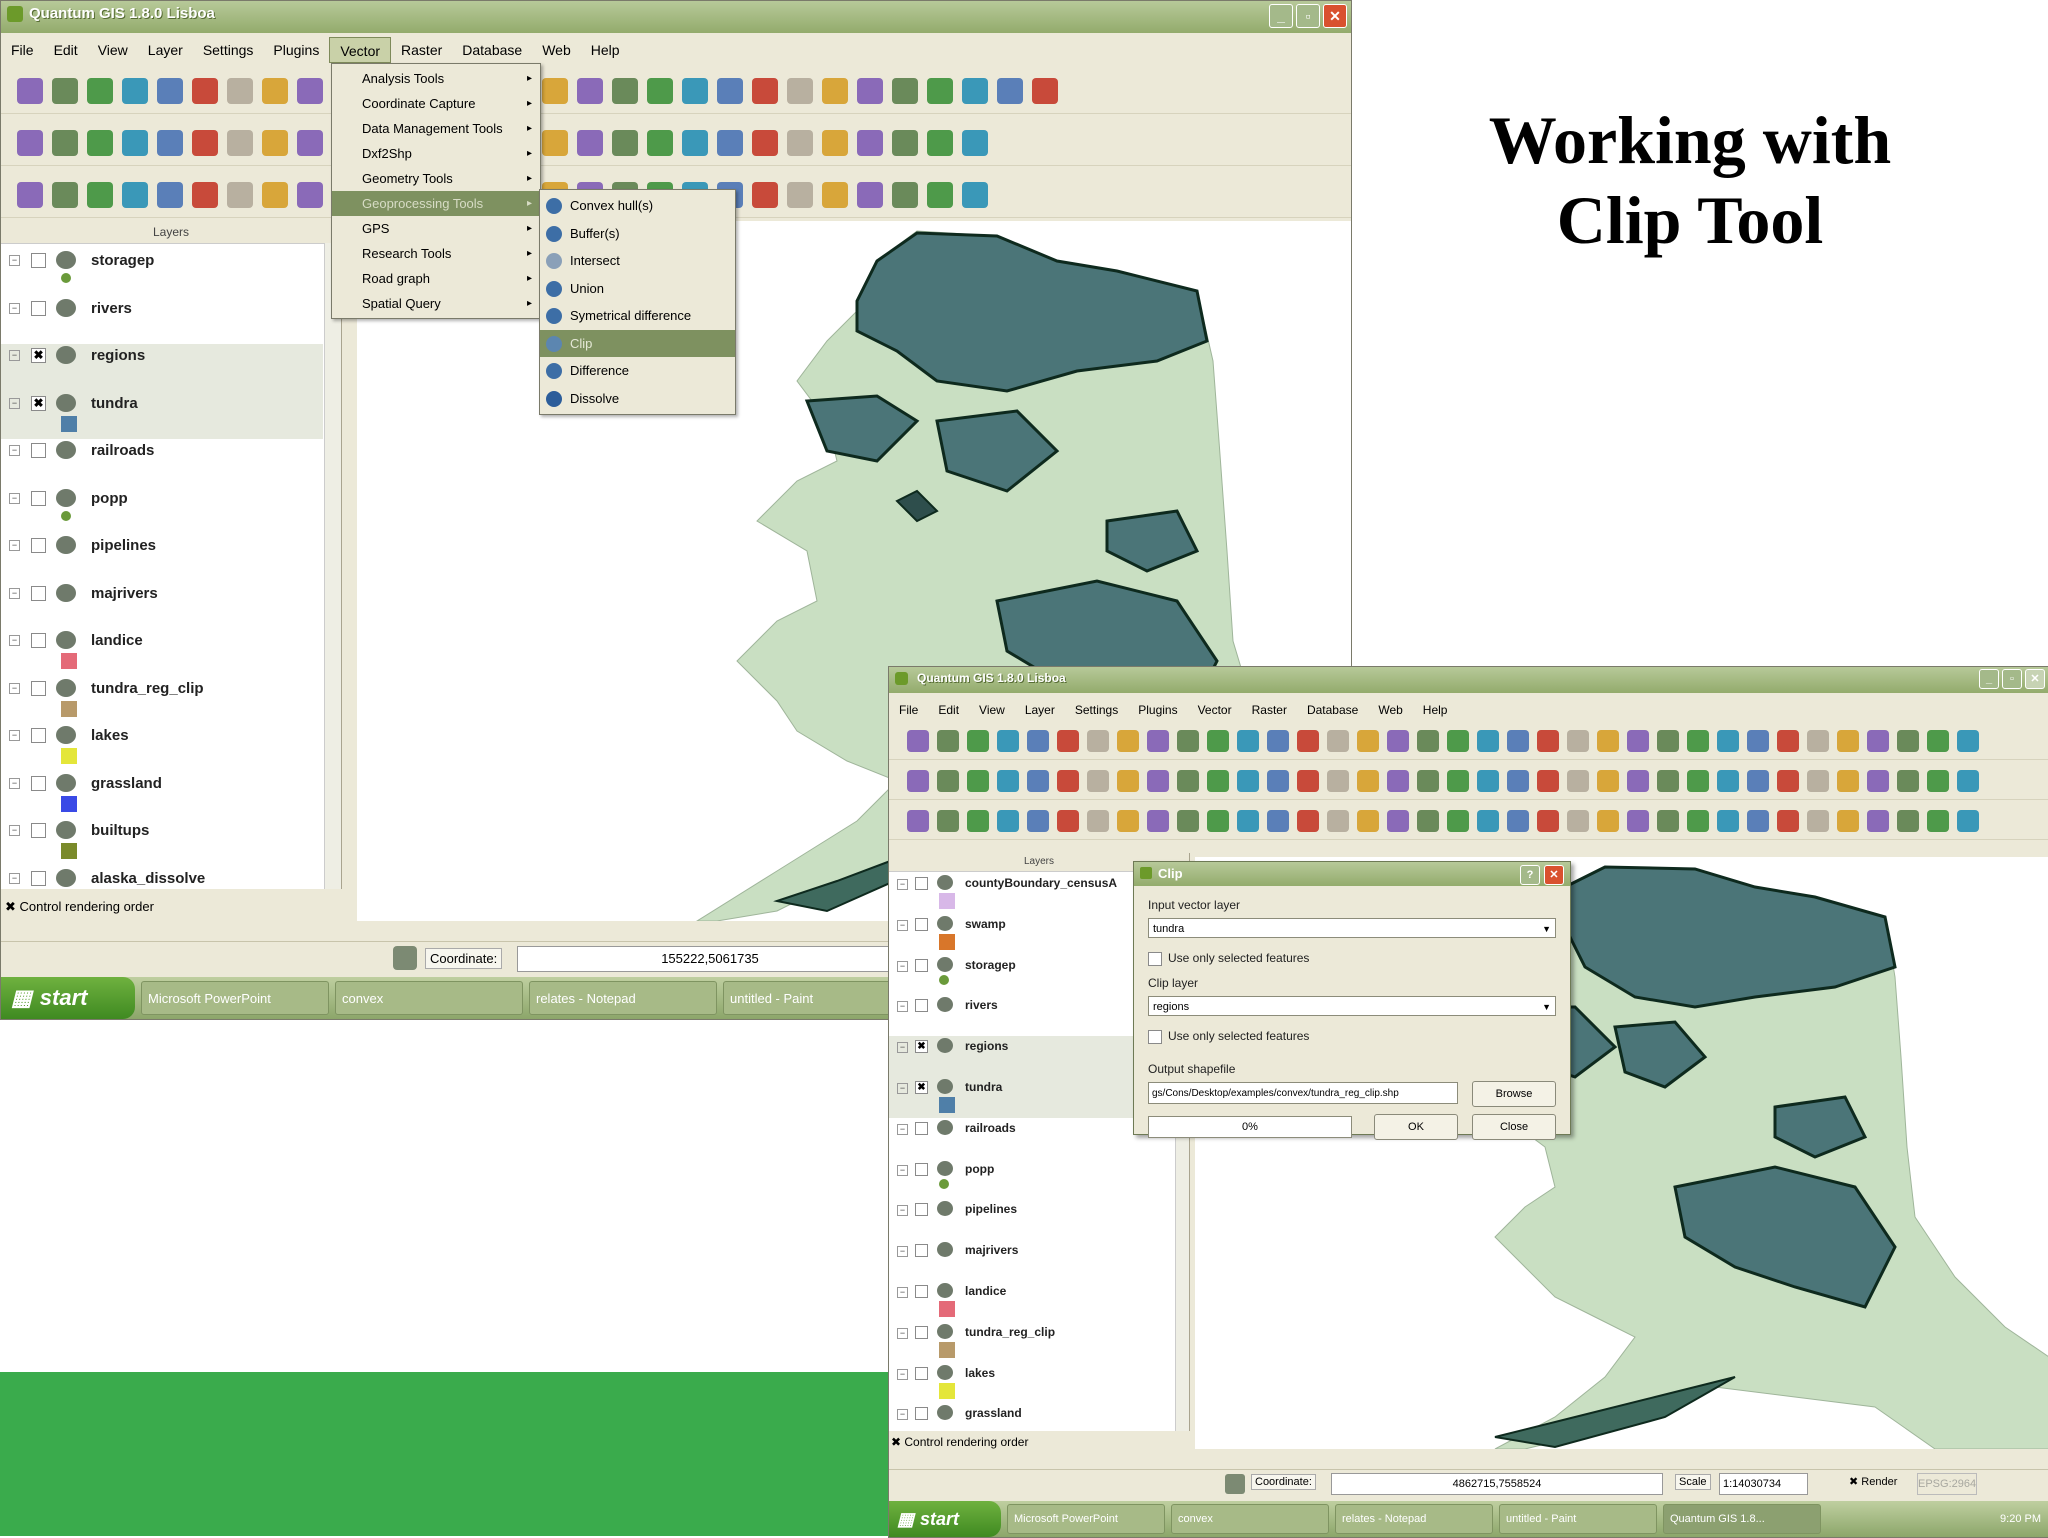 The width and height of the screenshot is (2048, 1538). What do you see at coordinates (1032, 1260) in the screenshot?
I see `layer-row-majrivers: − majrivers` at bounding box center [1032, 1260].